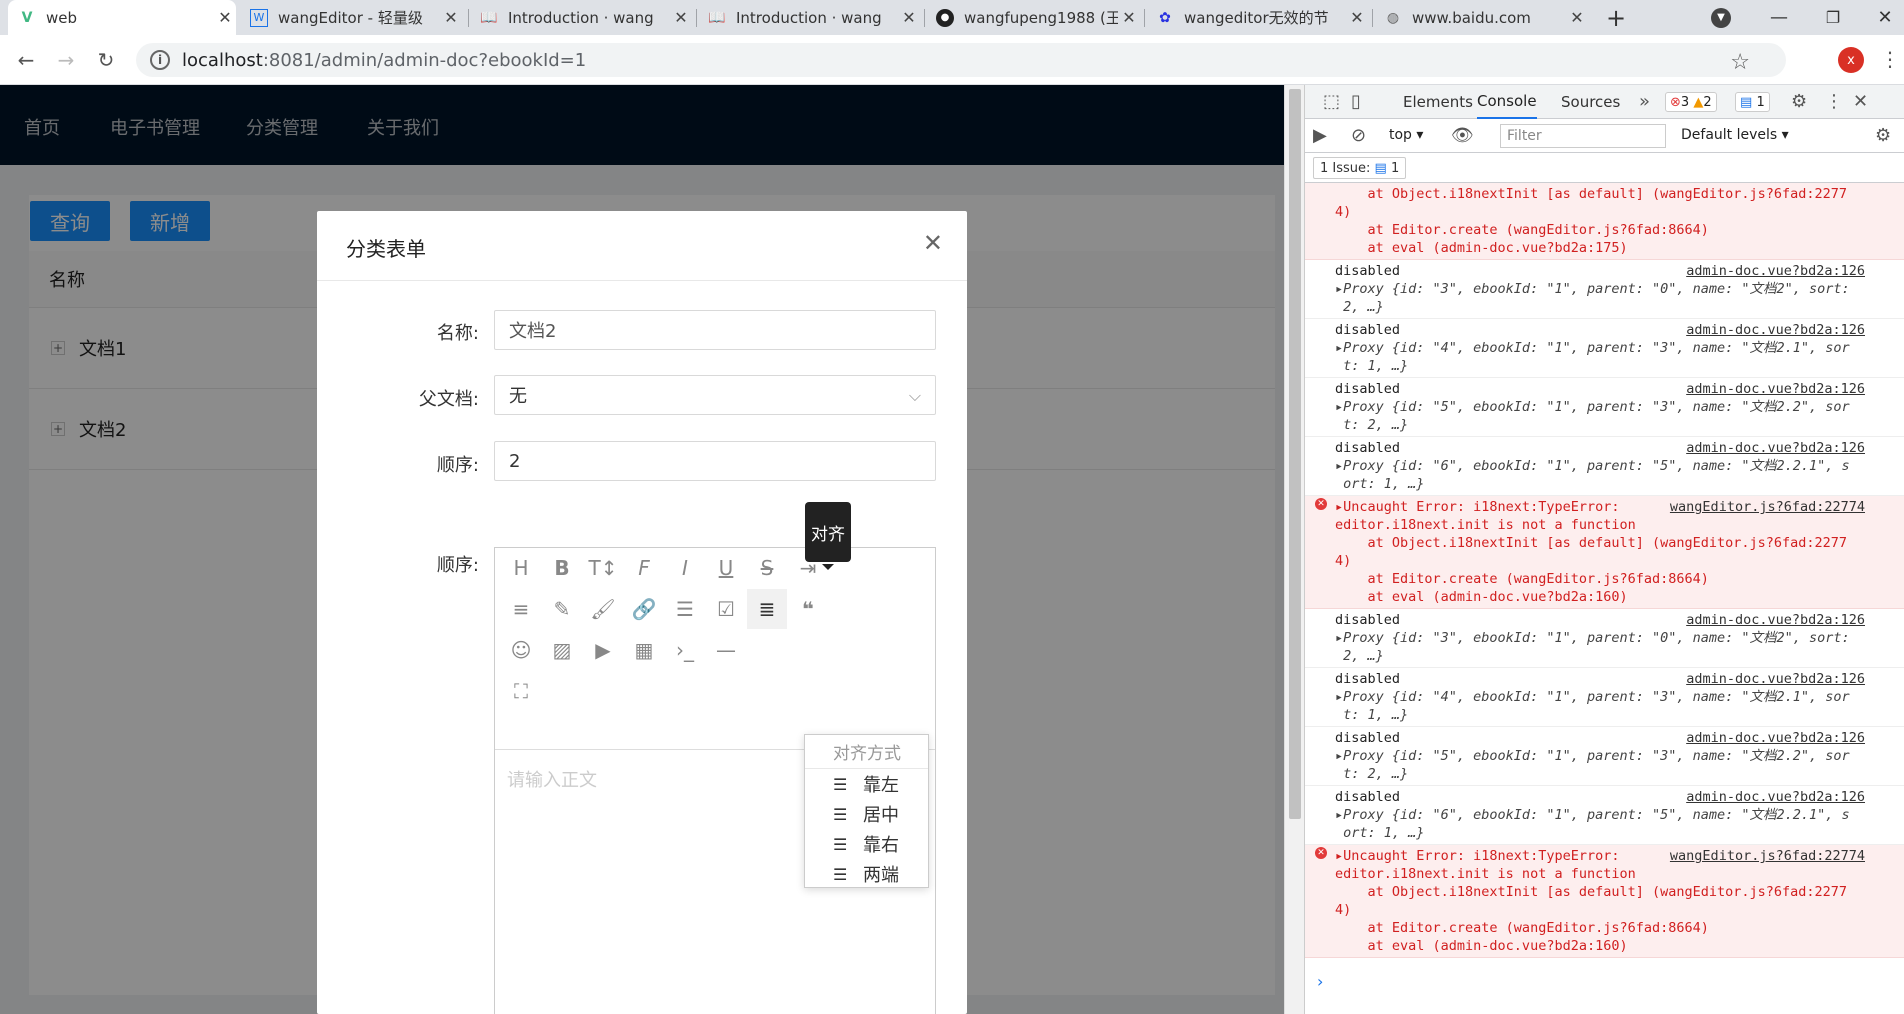 This screenshot has width=1904, height=1014. Describe the element at coordinates (866, 844) in the screenshot. I see `align-right-option: ☰ 靠右` at that location.